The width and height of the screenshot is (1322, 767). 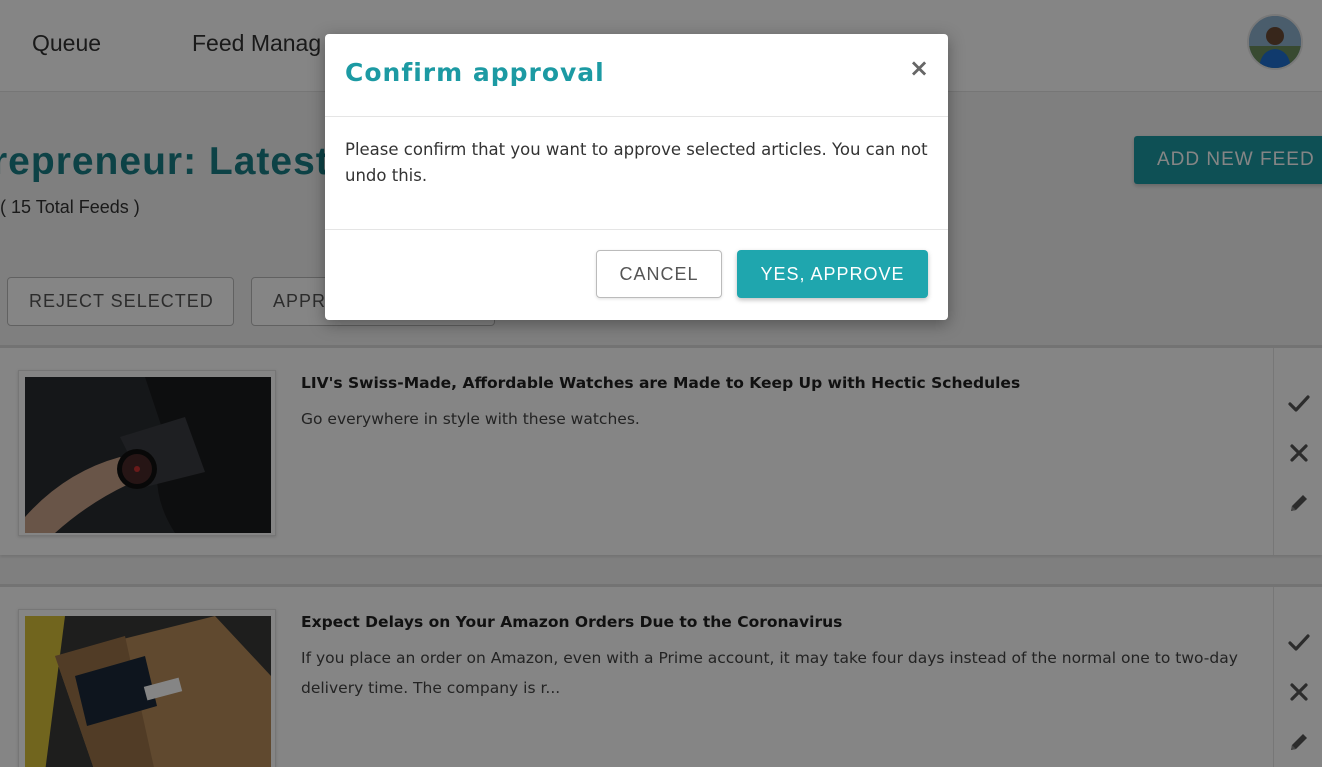 I want to click on yes-approve-button: YES, APPROVE, so click(x=832, y=274).